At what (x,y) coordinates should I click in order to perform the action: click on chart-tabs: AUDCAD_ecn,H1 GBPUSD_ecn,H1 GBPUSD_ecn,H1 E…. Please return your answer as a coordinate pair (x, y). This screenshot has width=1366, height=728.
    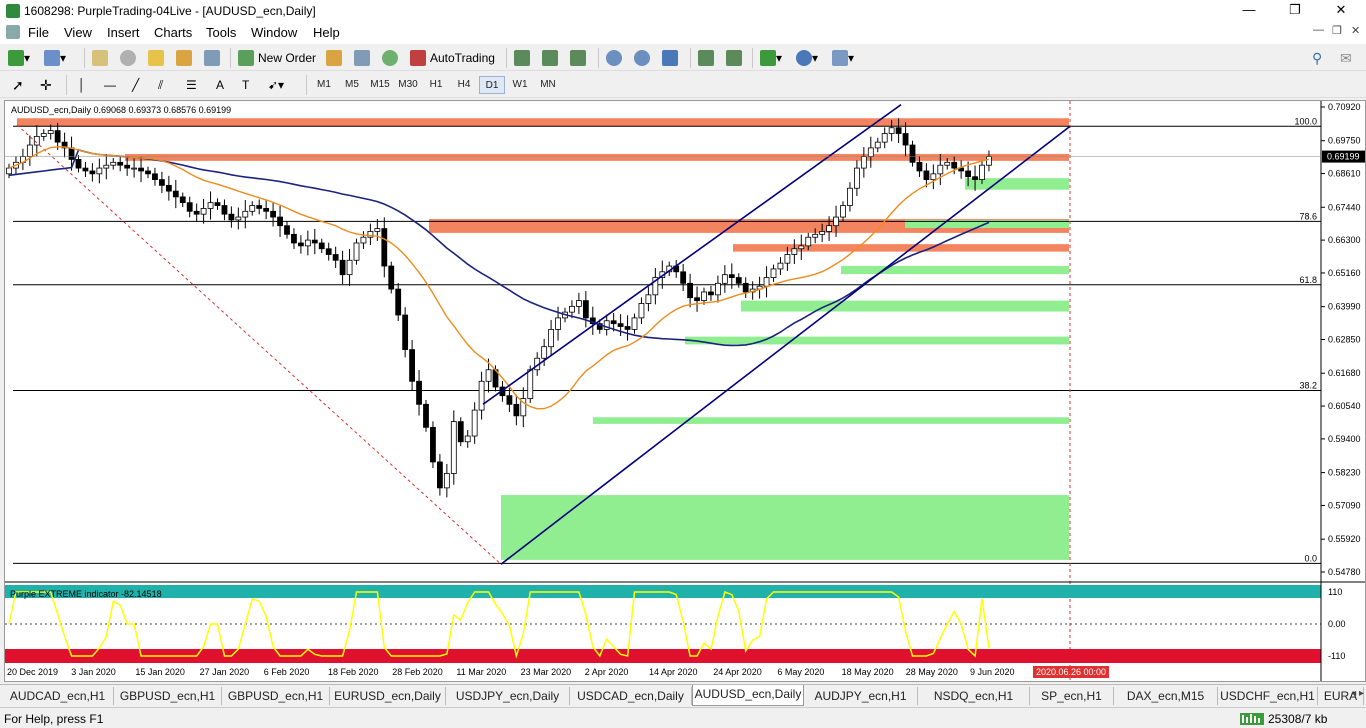
    Looking at the image, I should click on (683, 695).